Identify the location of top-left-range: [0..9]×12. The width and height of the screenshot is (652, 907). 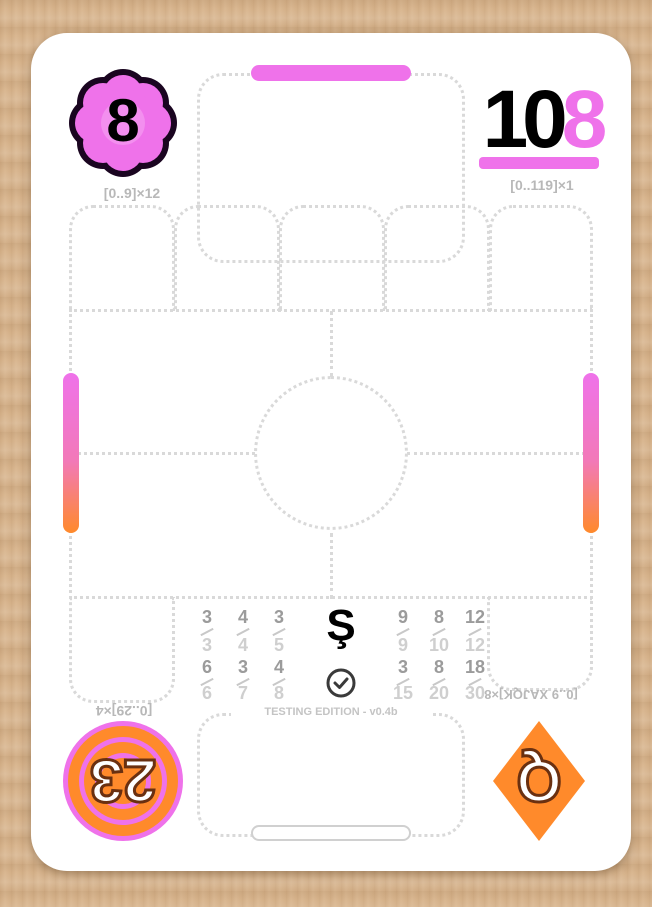
(132, 193).